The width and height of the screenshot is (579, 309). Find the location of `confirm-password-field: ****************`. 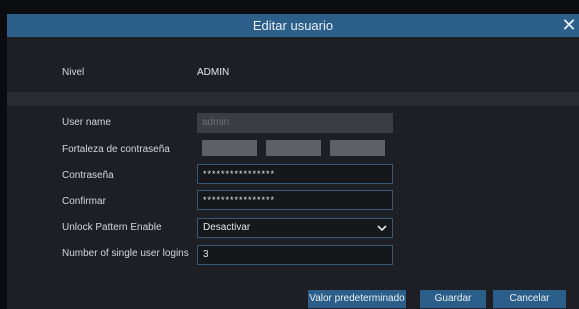

confirm-password-field: **************** is located at coordinates (295, 200).